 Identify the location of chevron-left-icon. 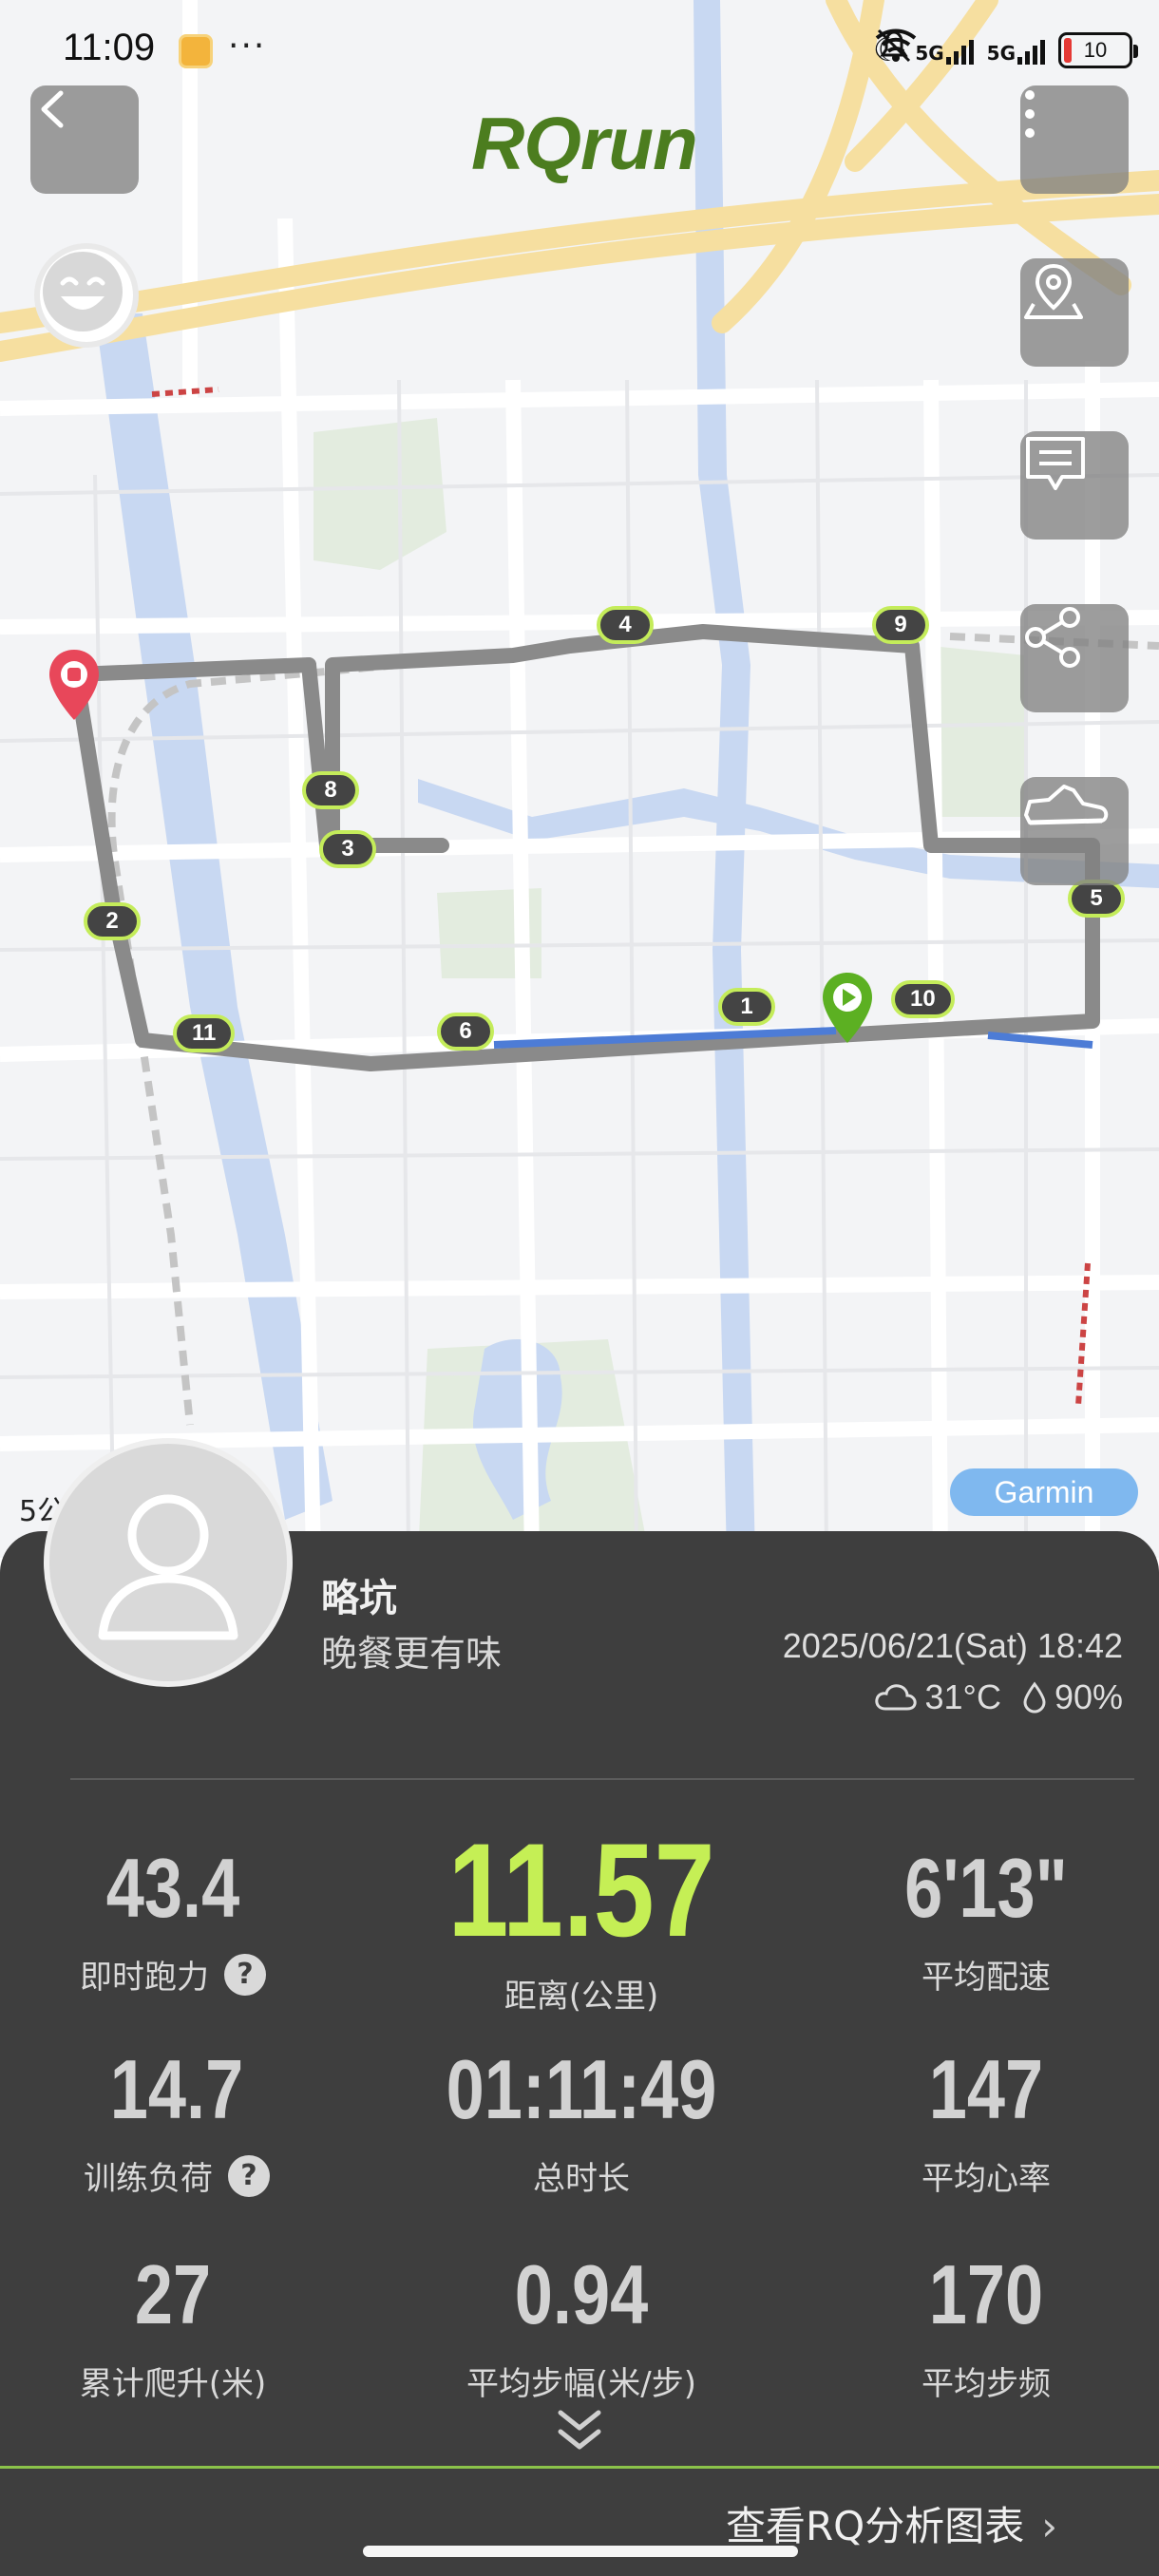
(52, 109).